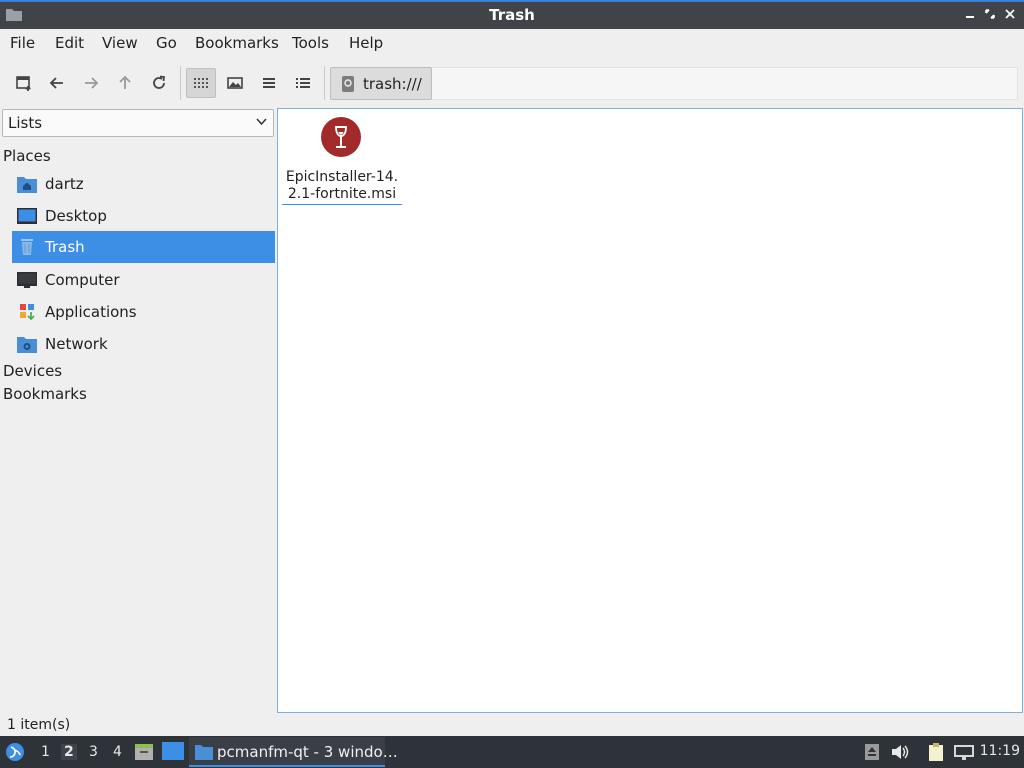 This screenshot has width=1024, height=768. What do you see at coordinates (120, 43) in the screenshot?
I see `menu-view: View` at bounding box center [120, 43].